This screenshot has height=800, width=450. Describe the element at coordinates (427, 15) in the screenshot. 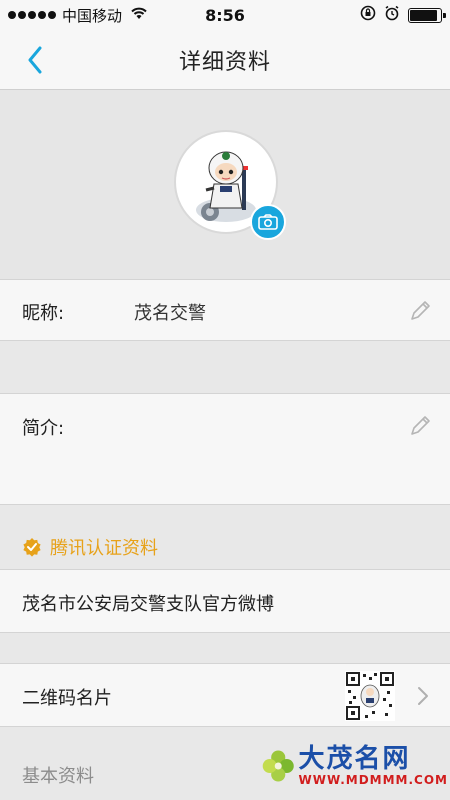

I see `battery-icon` at that location.